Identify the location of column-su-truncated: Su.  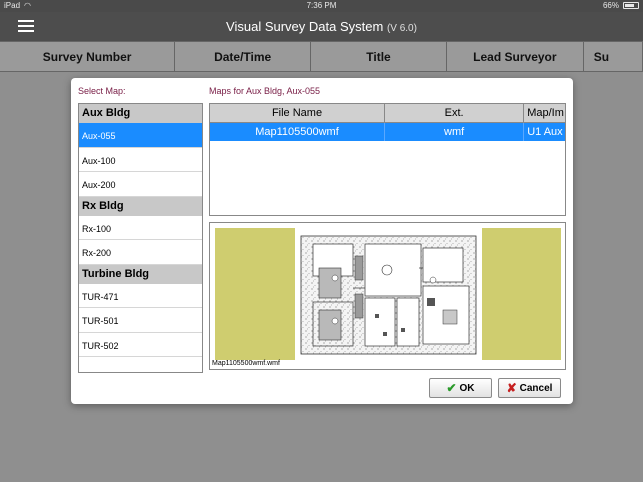
(613, 56).